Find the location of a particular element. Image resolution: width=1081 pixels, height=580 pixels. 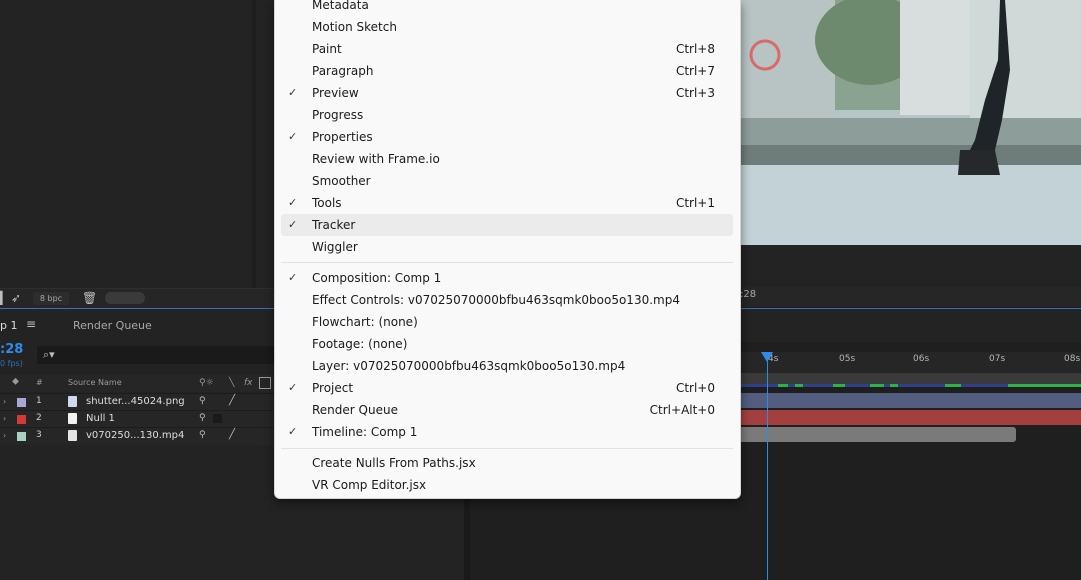

null-object-icon is located at coordinates (72, 418).